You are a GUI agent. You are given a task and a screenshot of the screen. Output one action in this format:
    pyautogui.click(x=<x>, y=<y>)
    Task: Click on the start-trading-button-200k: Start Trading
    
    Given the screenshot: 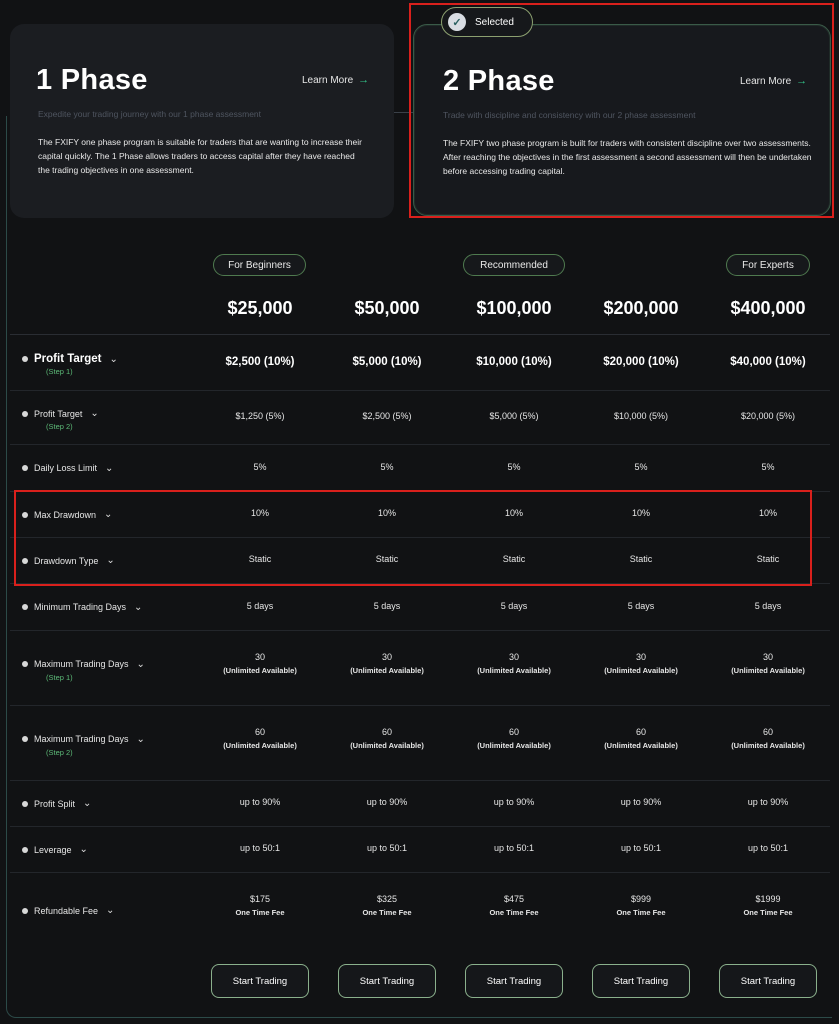 What is the action you would take?
    pyautogui.click(x=641, y=981)
    